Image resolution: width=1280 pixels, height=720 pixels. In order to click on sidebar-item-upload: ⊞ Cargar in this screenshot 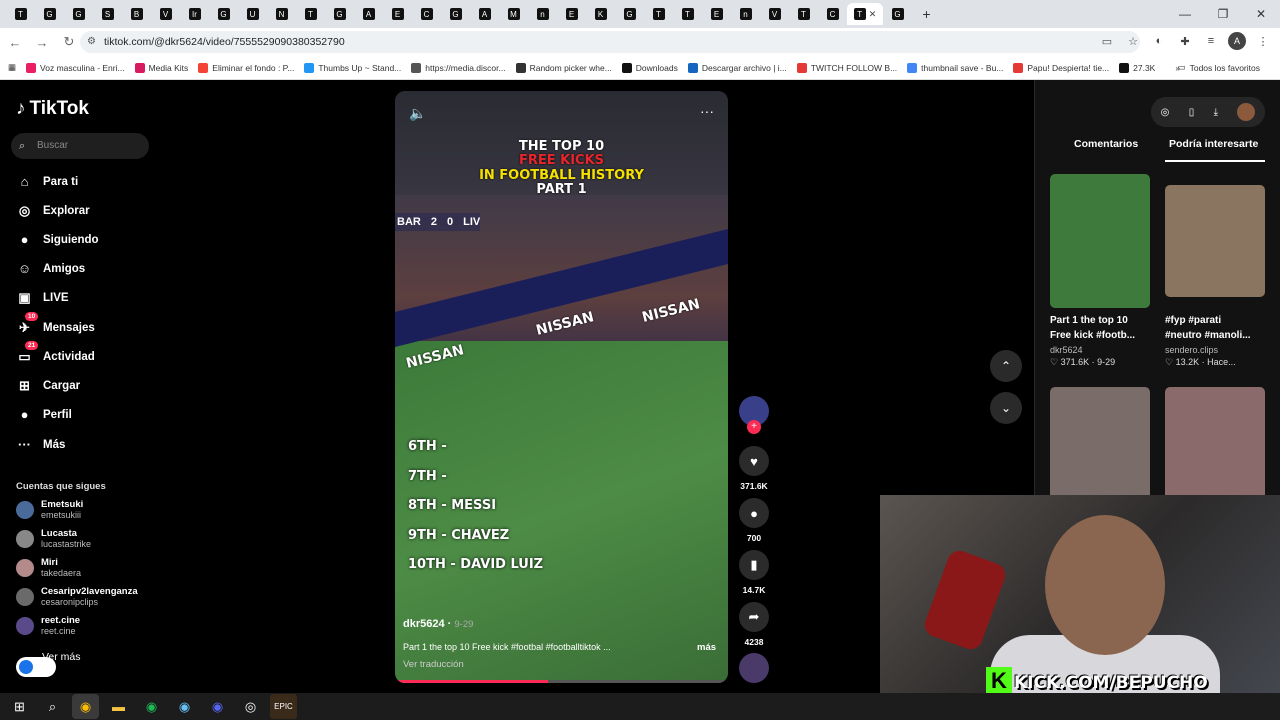, I will do `click(48, 385)`.